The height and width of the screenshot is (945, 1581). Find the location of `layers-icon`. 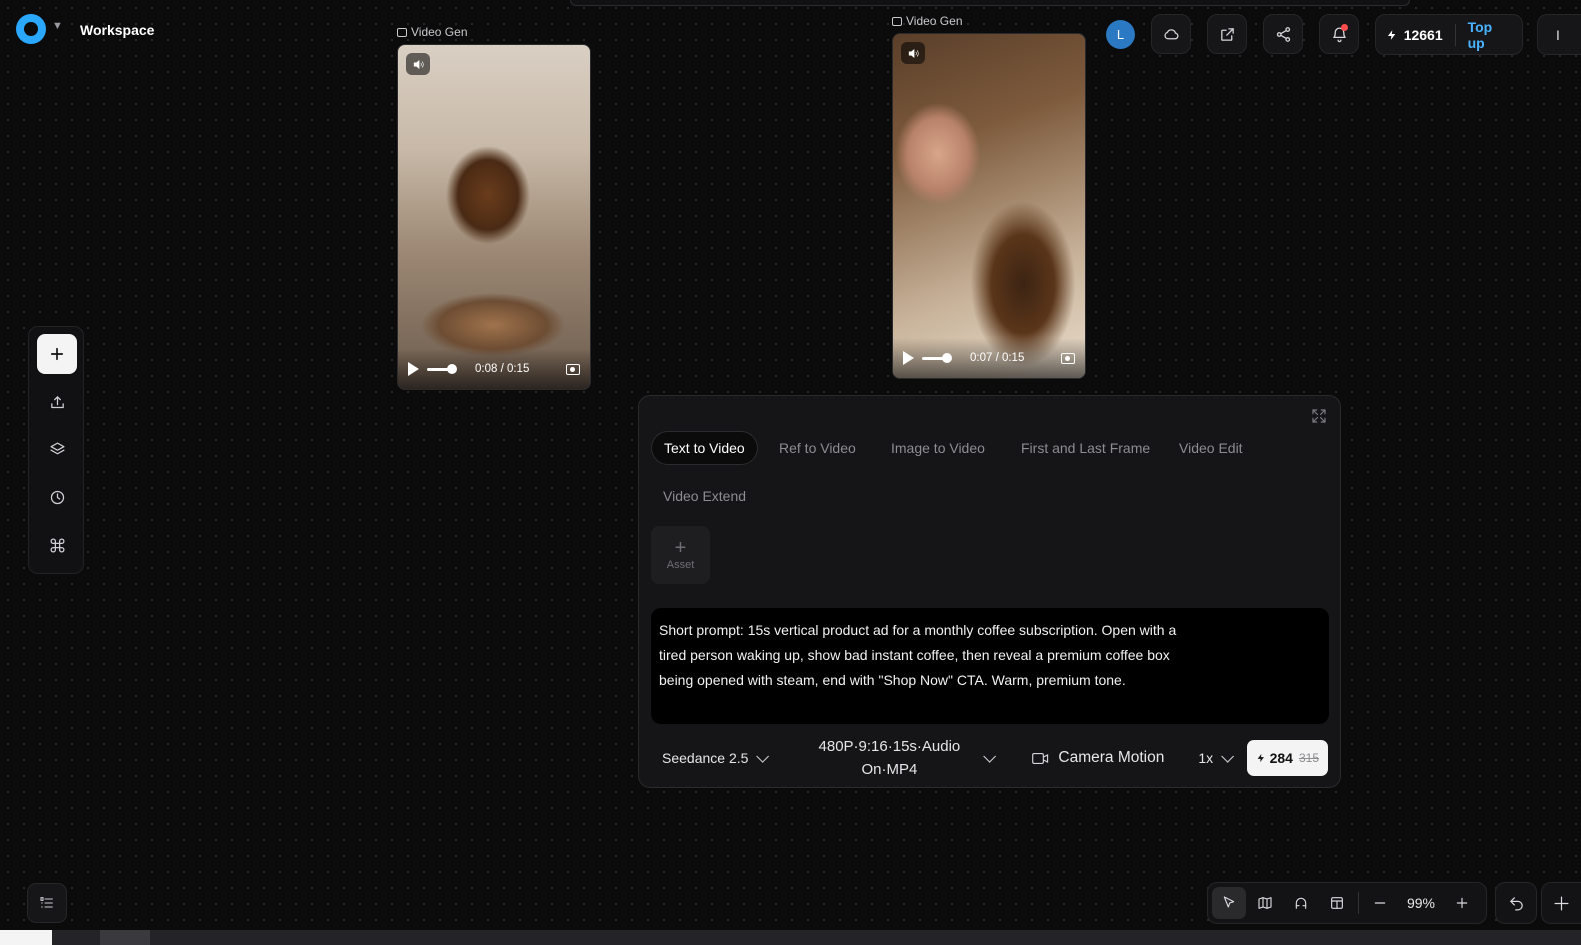

layers-icon is located at coordinates (57, 447).